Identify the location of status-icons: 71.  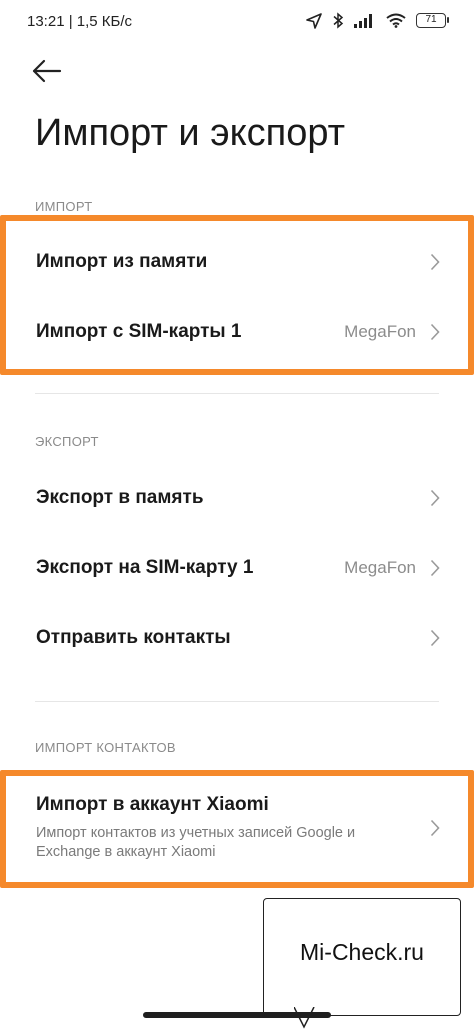
(377, 20).